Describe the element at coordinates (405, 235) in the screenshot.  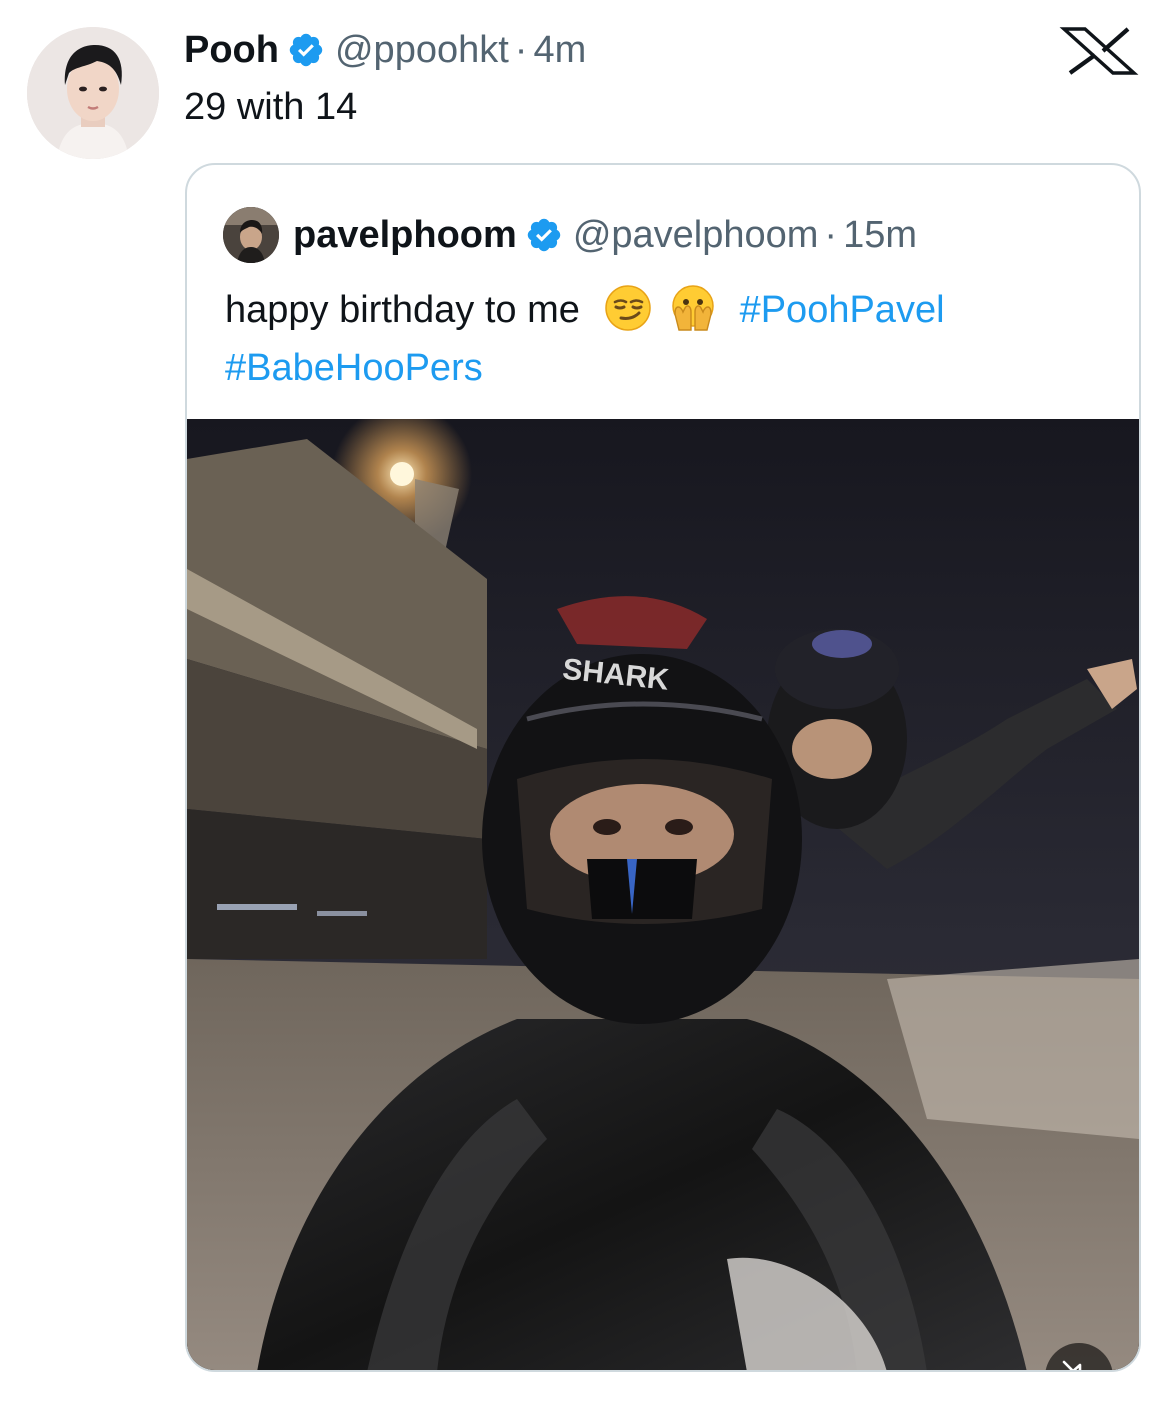
I see `quoted-author-display-name: pavelphoom` at that location.